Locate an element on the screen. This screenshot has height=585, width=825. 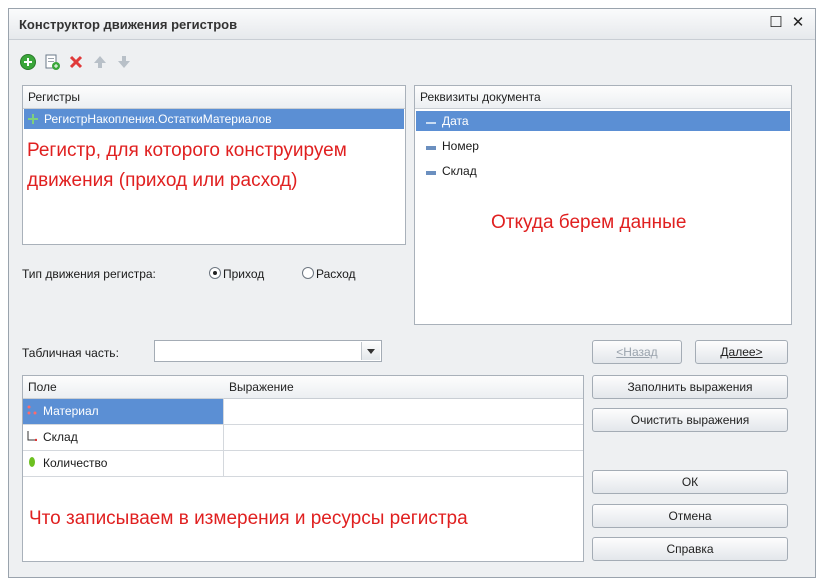
back-label: <Назад is located at coordinates (637, 352).